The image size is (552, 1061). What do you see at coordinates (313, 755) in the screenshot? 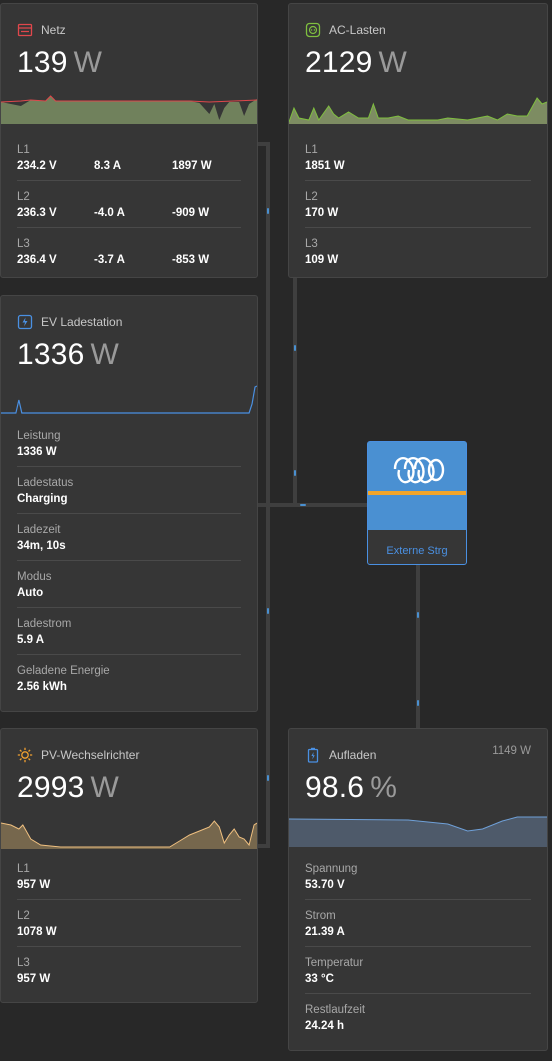
I see `battery-icon` at bounding box center [313, 755].